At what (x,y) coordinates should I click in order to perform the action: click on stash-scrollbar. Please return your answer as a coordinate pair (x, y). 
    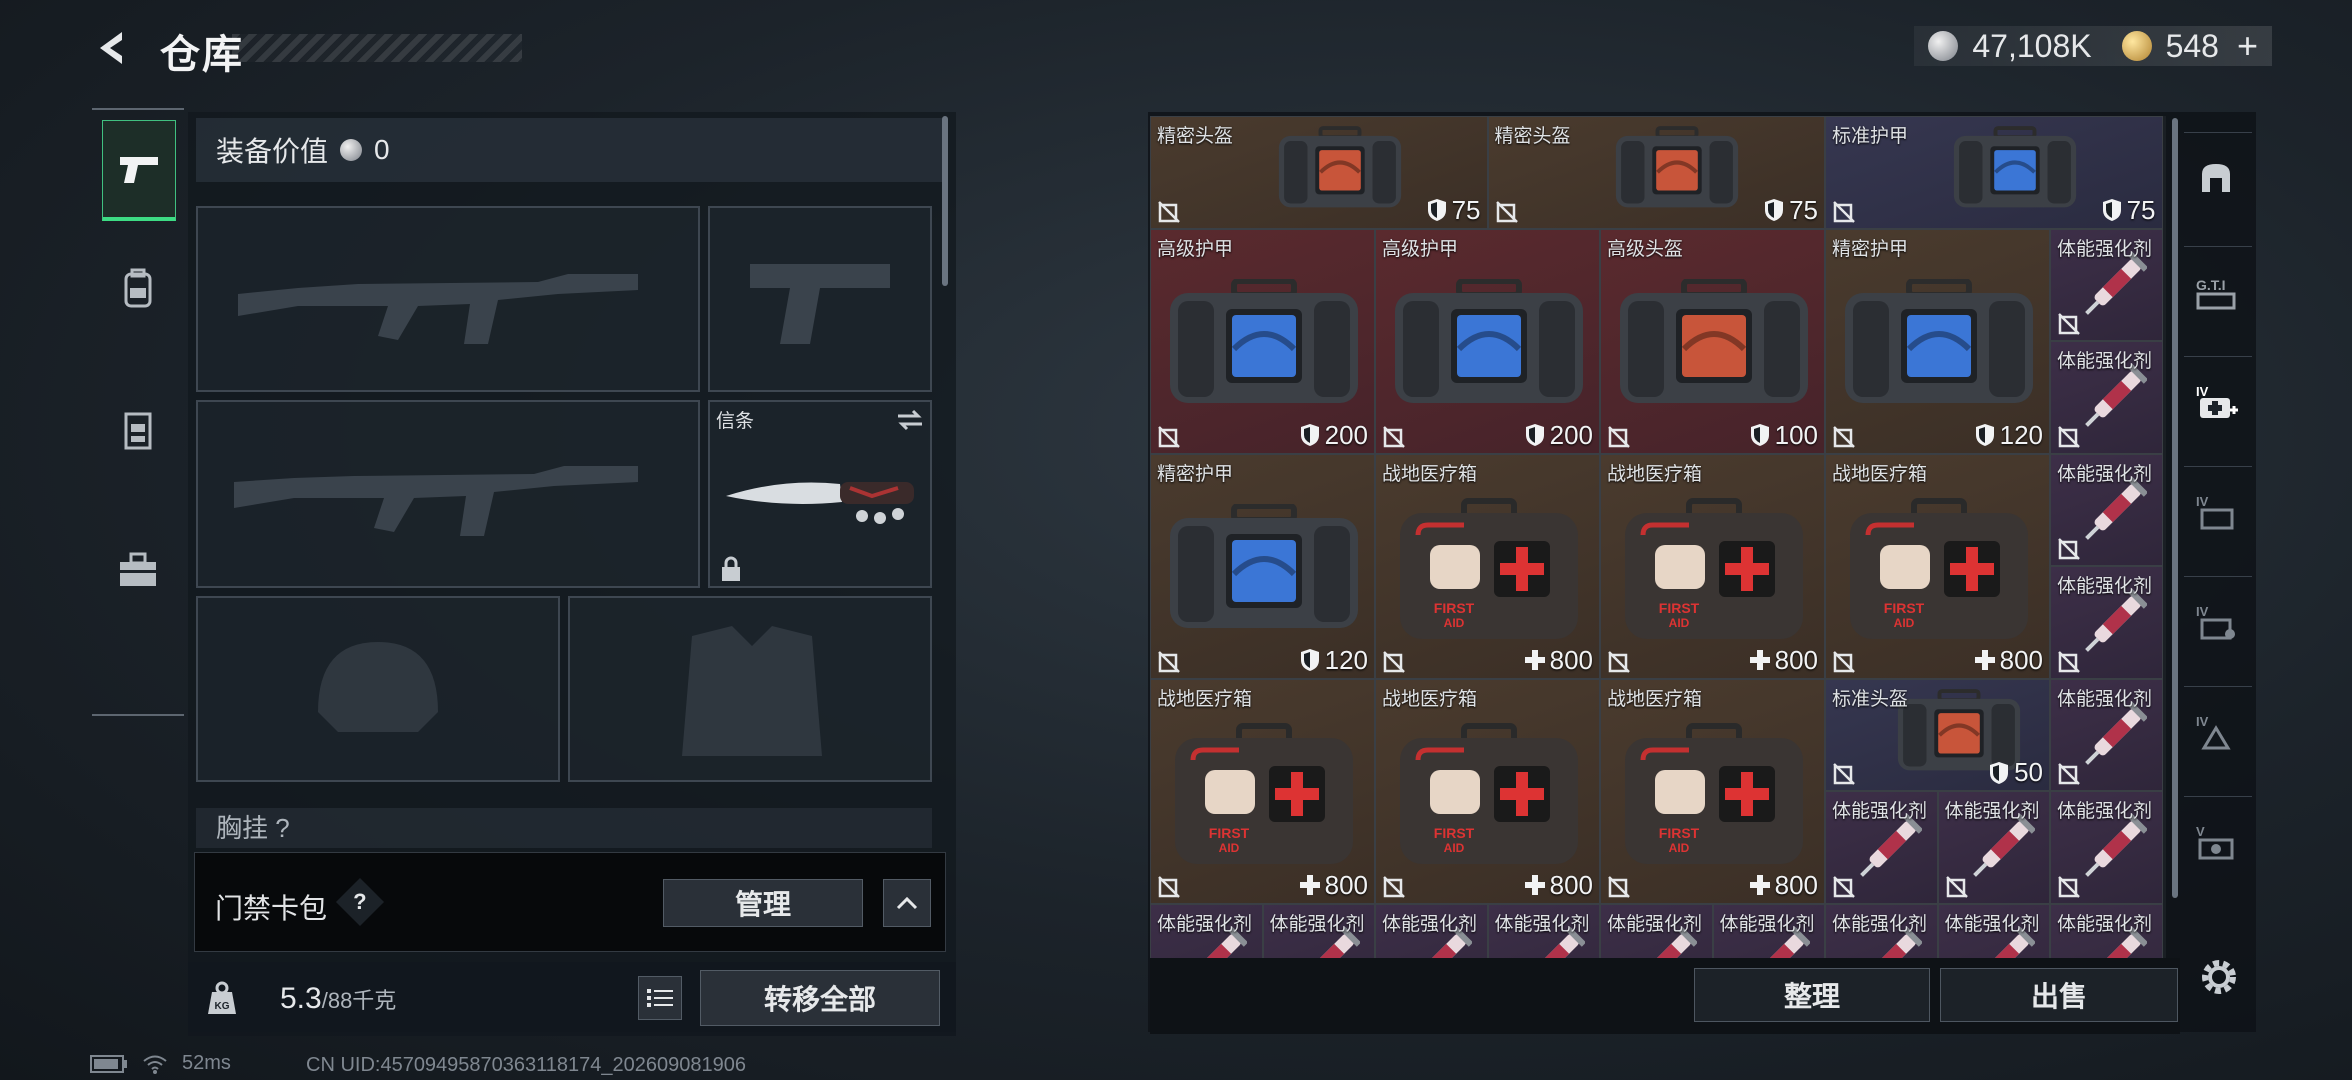
    Looking at the image, I should click on (2175, 508).